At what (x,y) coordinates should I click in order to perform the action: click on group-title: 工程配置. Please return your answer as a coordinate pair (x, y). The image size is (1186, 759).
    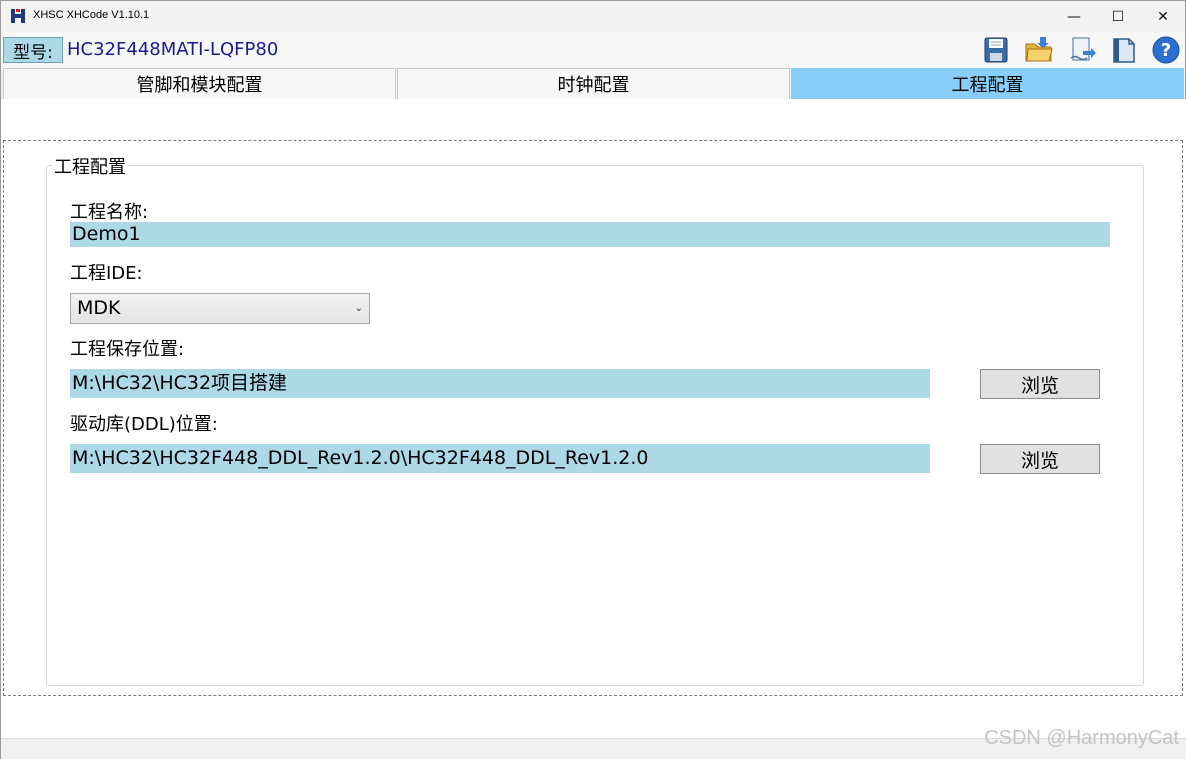
    Looking at the image, I should click on (90, 166).